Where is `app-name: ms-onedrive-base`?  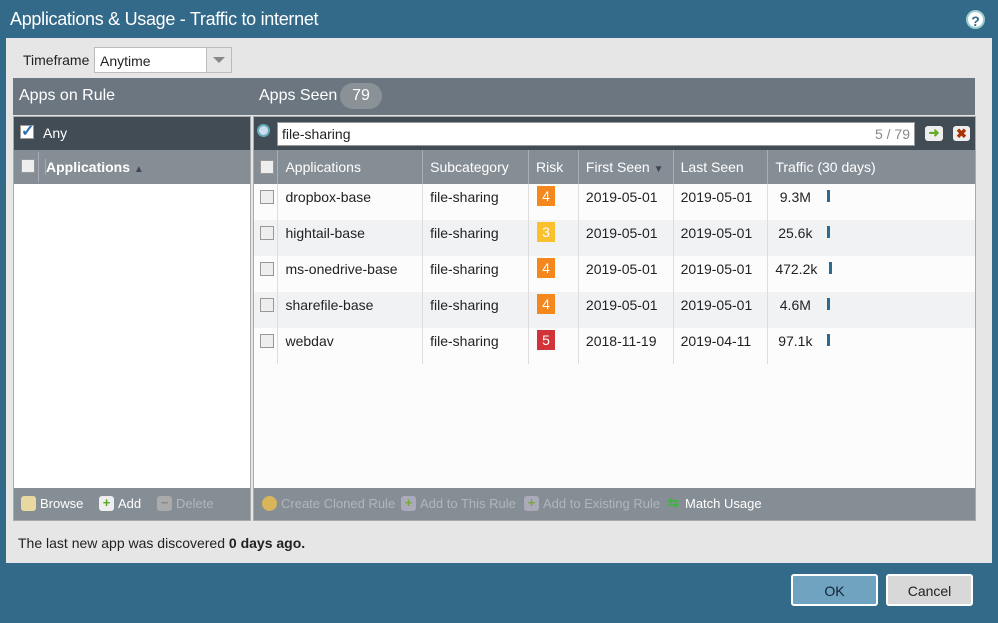
app-name: ms-onedrive-base is located at coordinates (350, 274).